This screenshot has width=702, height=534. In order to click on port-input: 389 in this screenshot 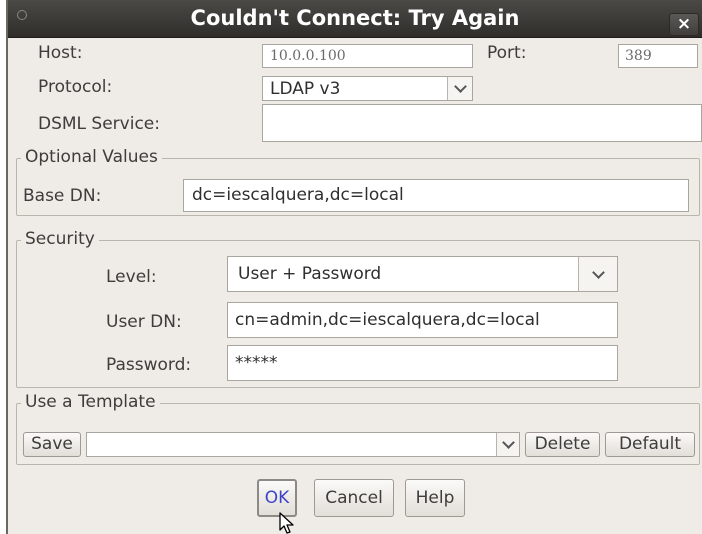, I will do `click(658, 56)`.